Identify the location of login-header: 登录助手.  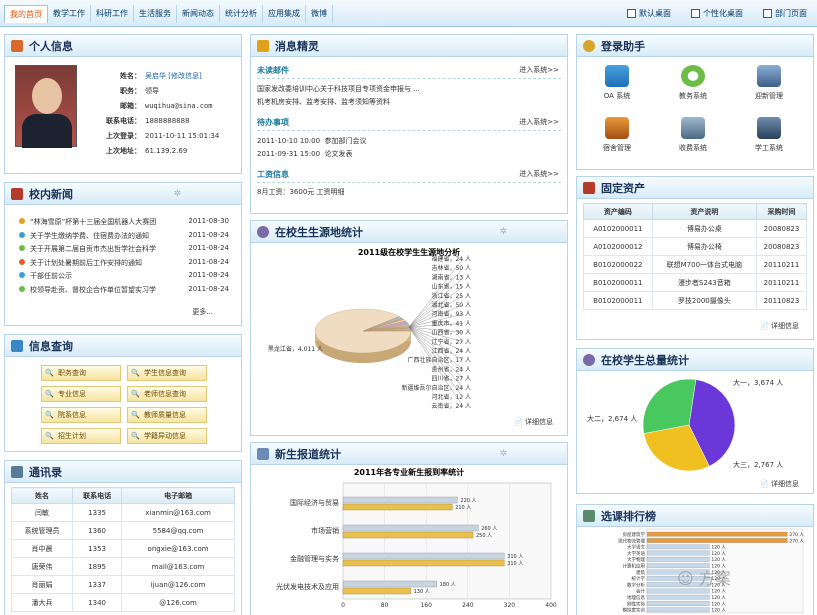
(695, 46).